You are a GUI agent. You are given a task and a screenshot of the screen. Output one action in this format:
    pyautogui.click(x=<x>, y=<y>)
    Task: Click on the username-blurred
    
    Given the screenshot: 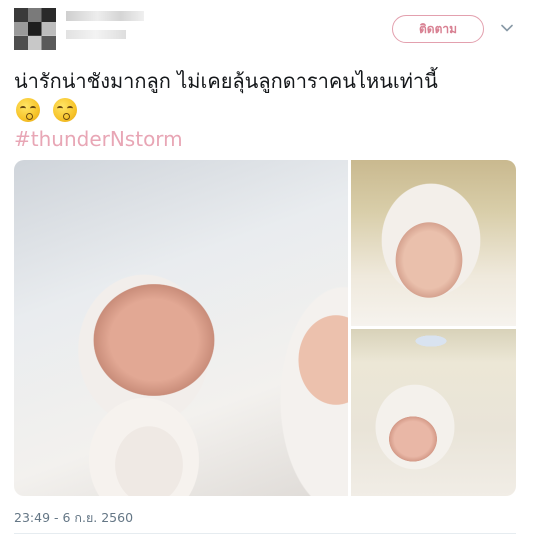 What is the action you would take?
    pyautogui.click(x=96, y=34)
    